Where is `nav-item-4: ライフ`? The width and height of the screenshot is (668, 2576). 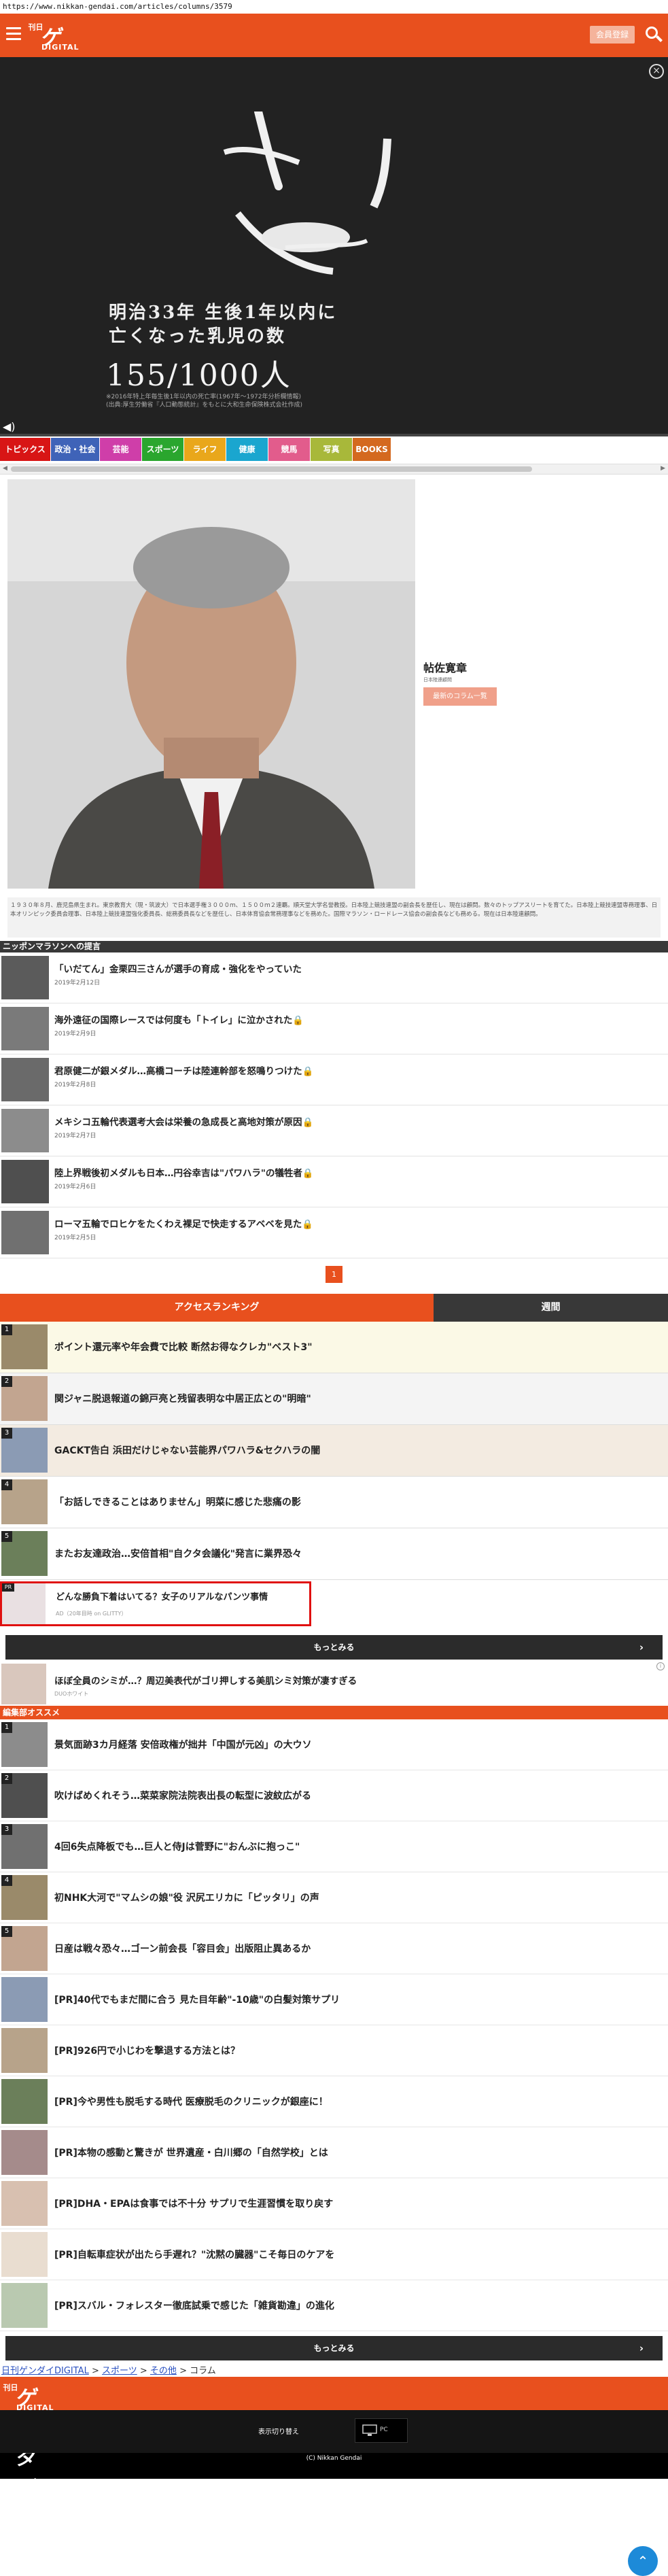
nav-item-4: ライフ is located at coordinates (205, 449).